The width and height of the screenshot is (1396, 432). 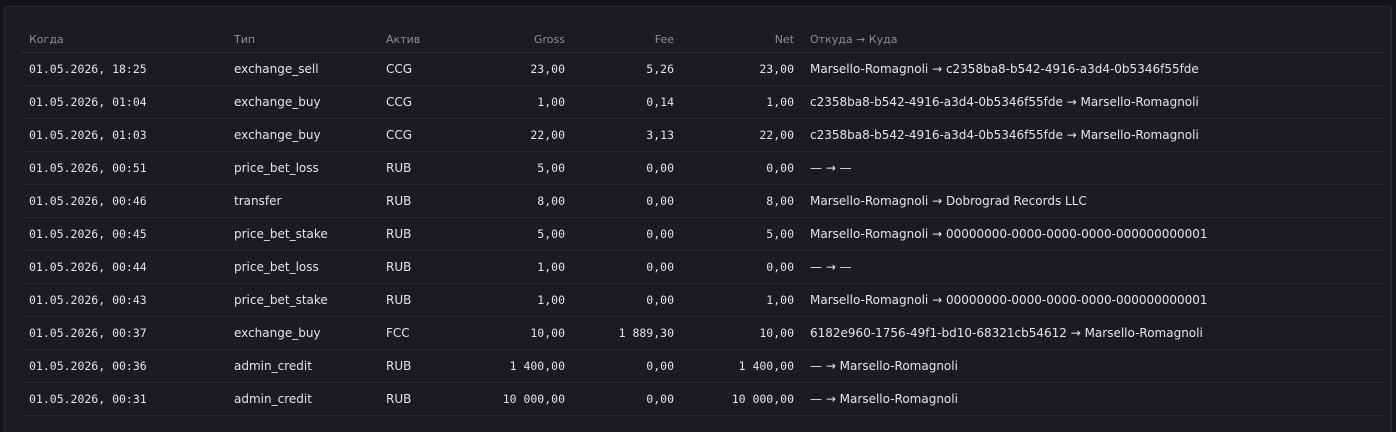 I want to click on column-header-type: Тип, so click(x=302, y=39).